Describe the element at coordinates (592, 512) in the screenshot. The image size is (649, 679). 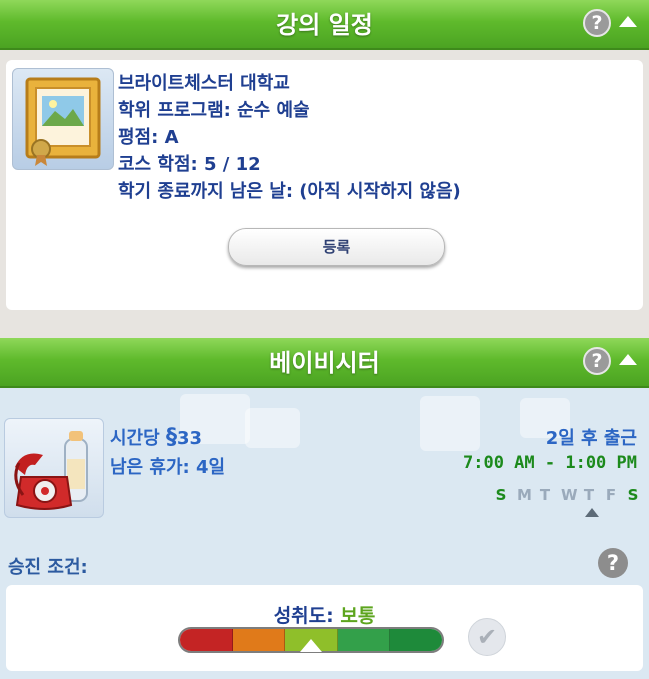
I see `today-marker-icon` at that location.